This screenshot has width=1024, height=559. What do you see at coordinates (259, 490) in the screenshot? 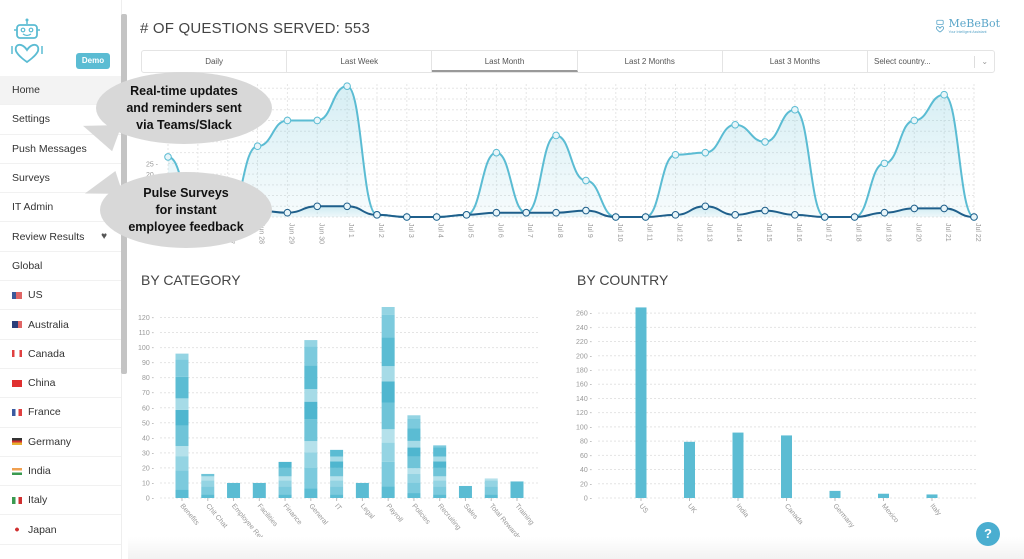
I see `bar-facilities` at bounding box center [259, 490].